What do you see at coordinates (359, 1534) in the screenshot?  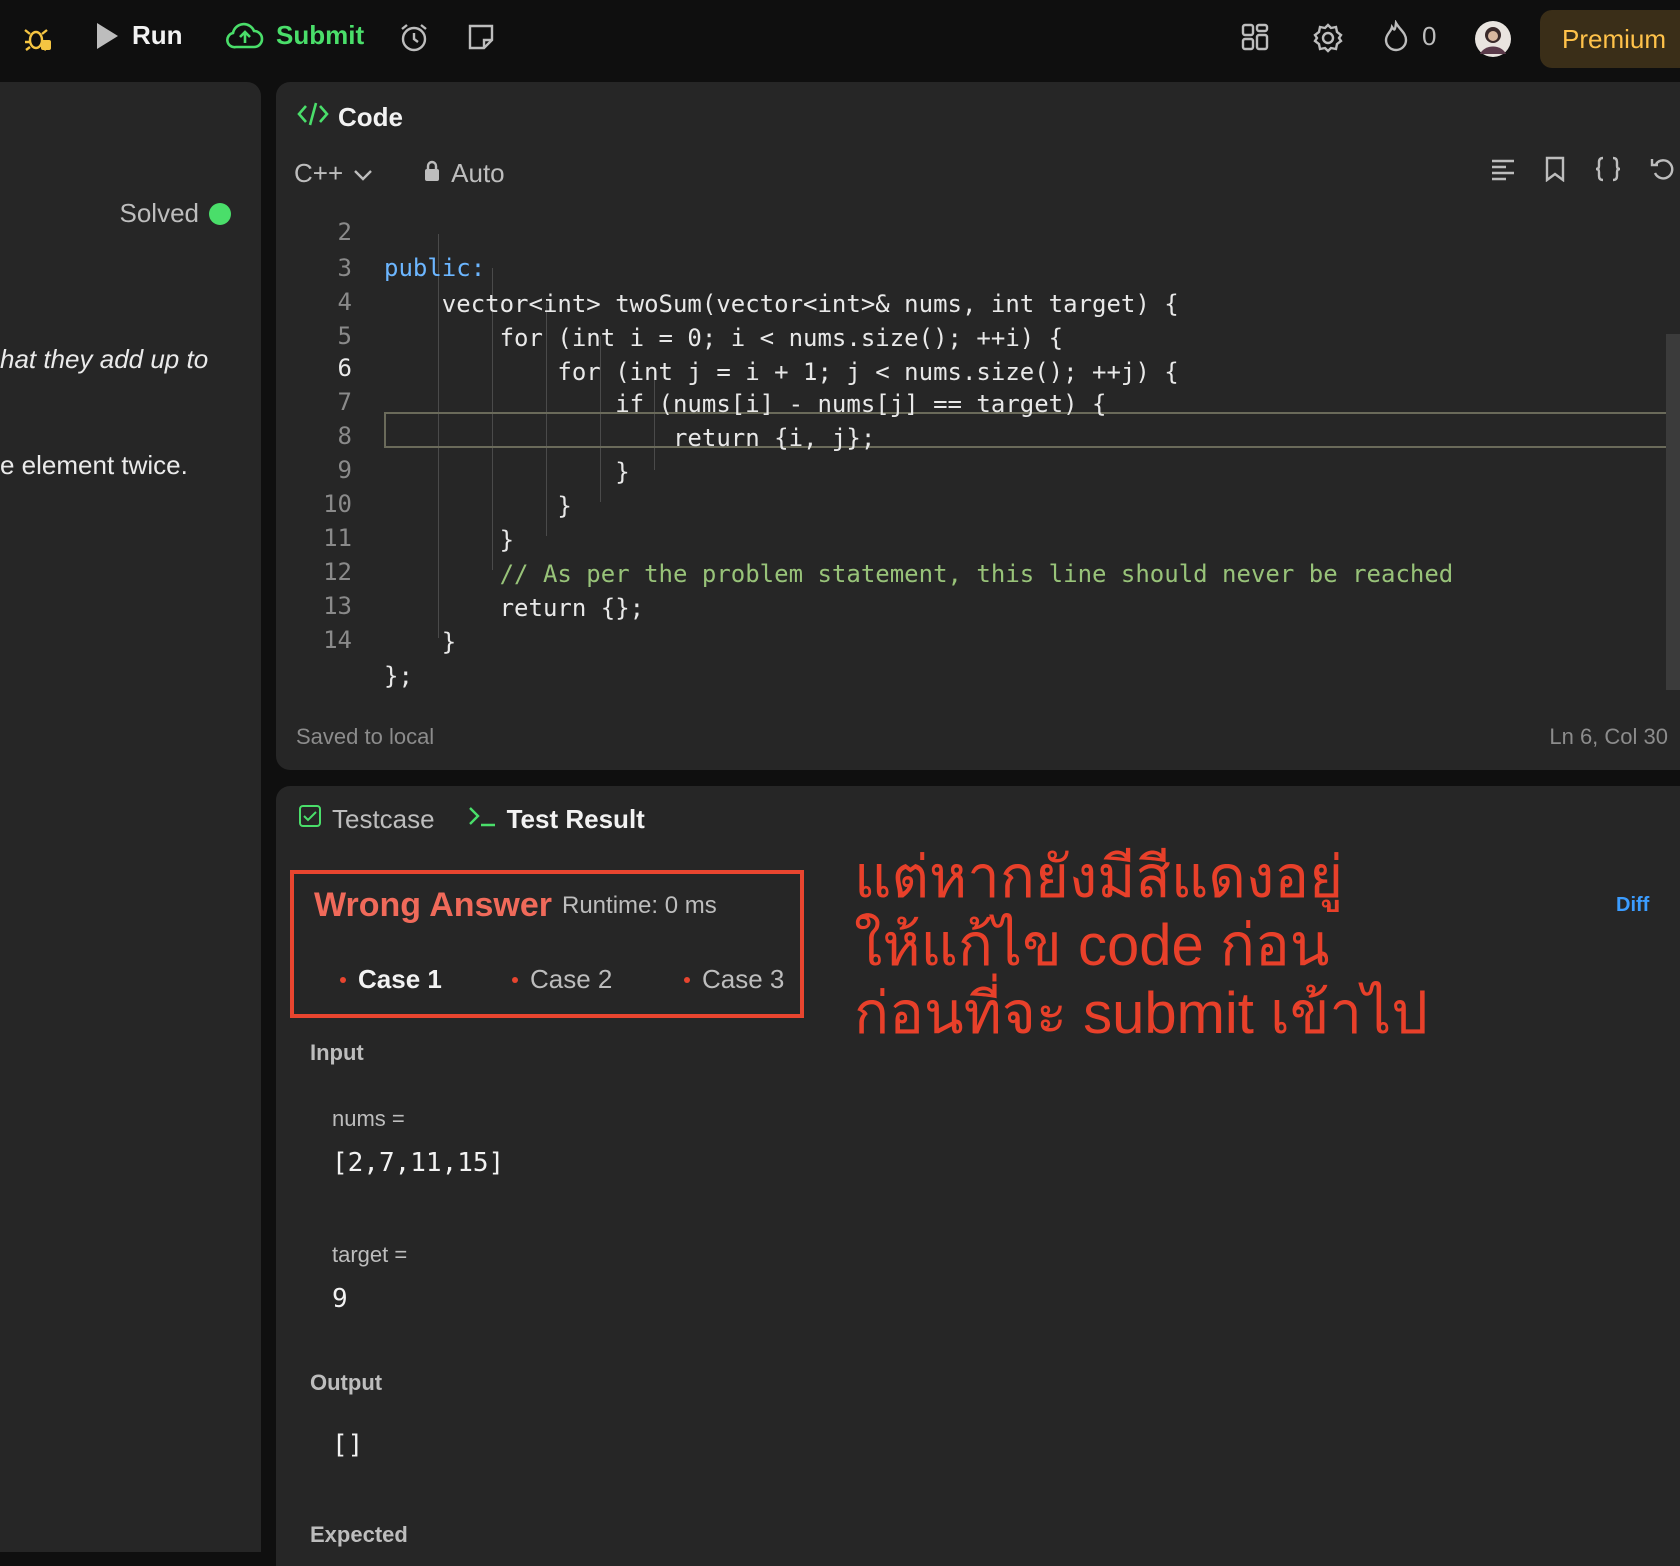 I see `expected-label: Expected` at bounding box center [359, 1534].